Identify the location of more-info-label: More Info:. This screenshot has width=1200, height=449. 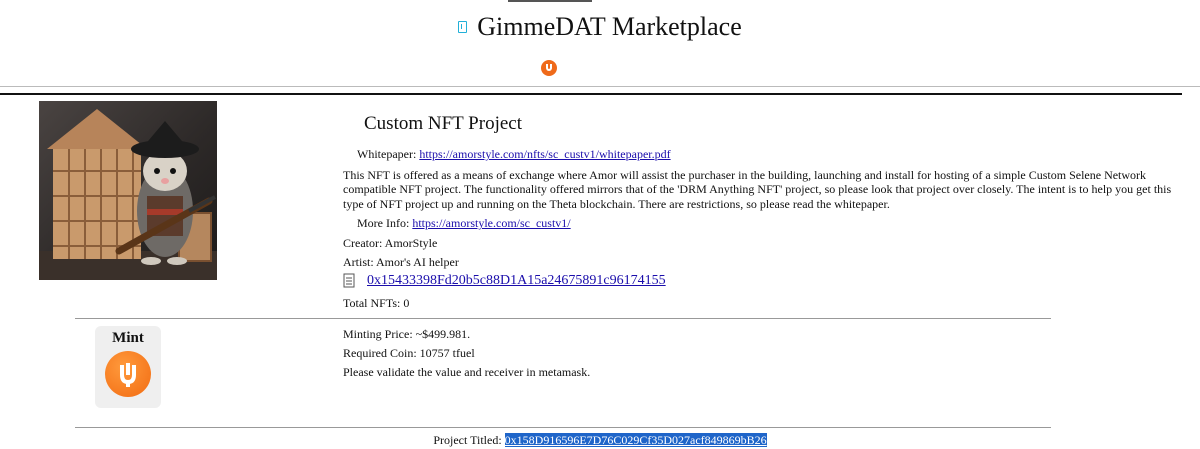
(383, 223).